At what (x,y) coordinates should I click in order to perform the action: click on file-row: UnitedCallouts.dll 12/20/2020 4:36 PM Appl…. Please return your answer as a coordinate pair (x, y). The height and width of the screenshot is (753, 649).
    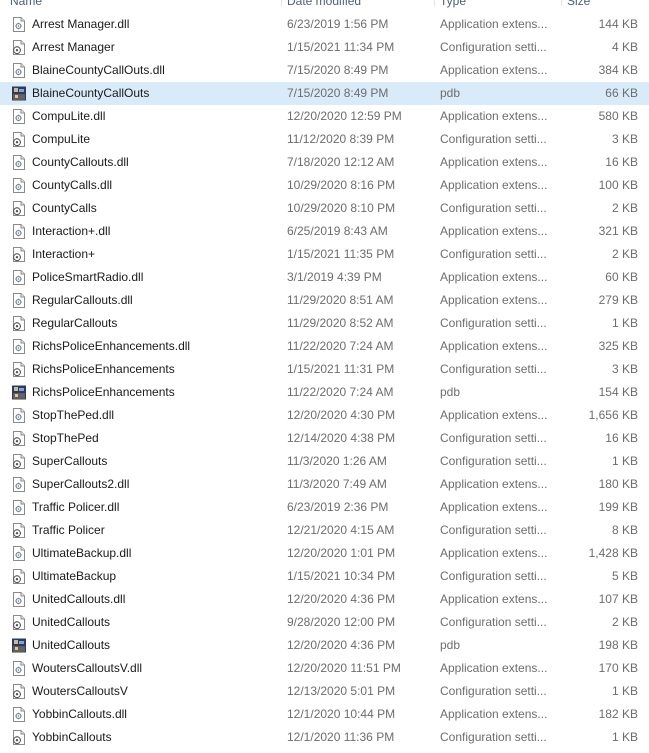
    Looking at the image, I should click on (324, 599).